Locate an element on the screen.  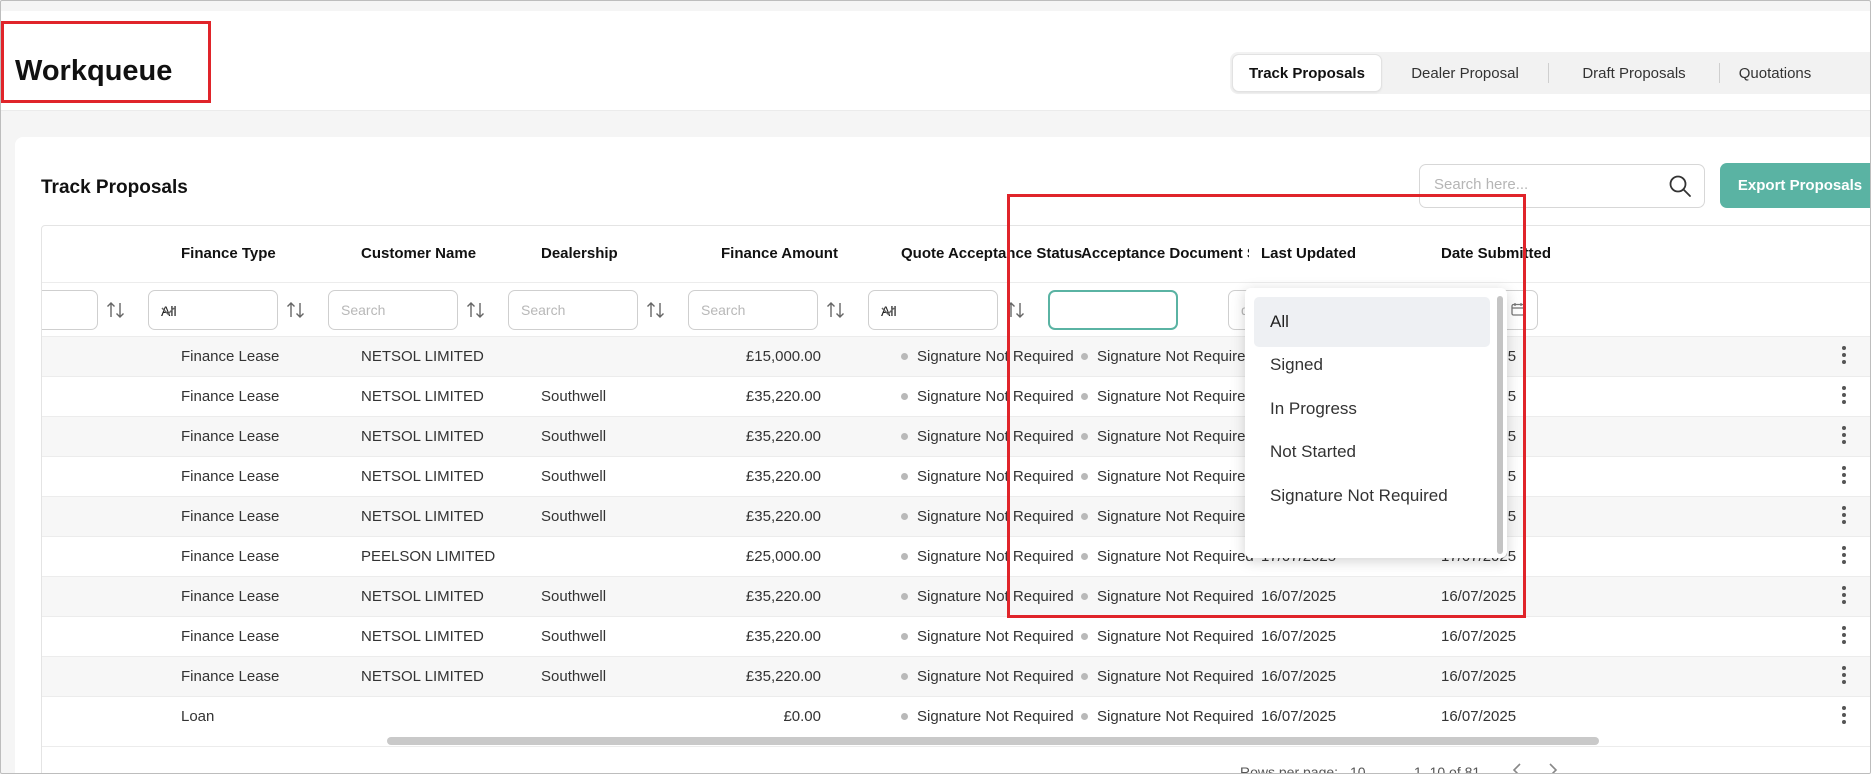
leftmost-filter-input is located at coordinates (70, 310).